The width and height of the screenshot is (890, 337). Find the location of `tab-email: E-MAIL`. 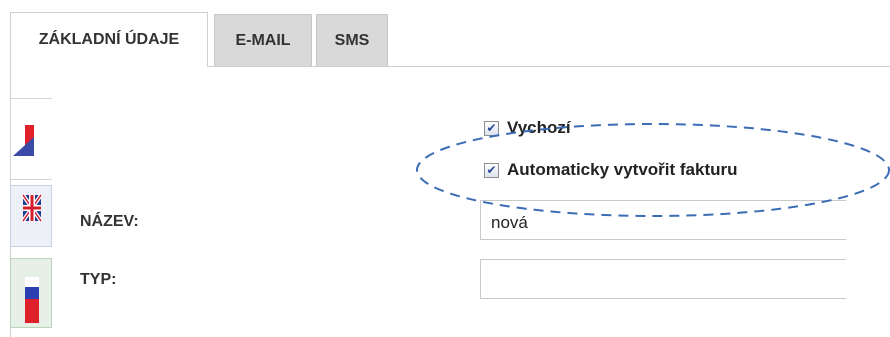

tab-email: E-MAIL is located at coordinates (263, 40).